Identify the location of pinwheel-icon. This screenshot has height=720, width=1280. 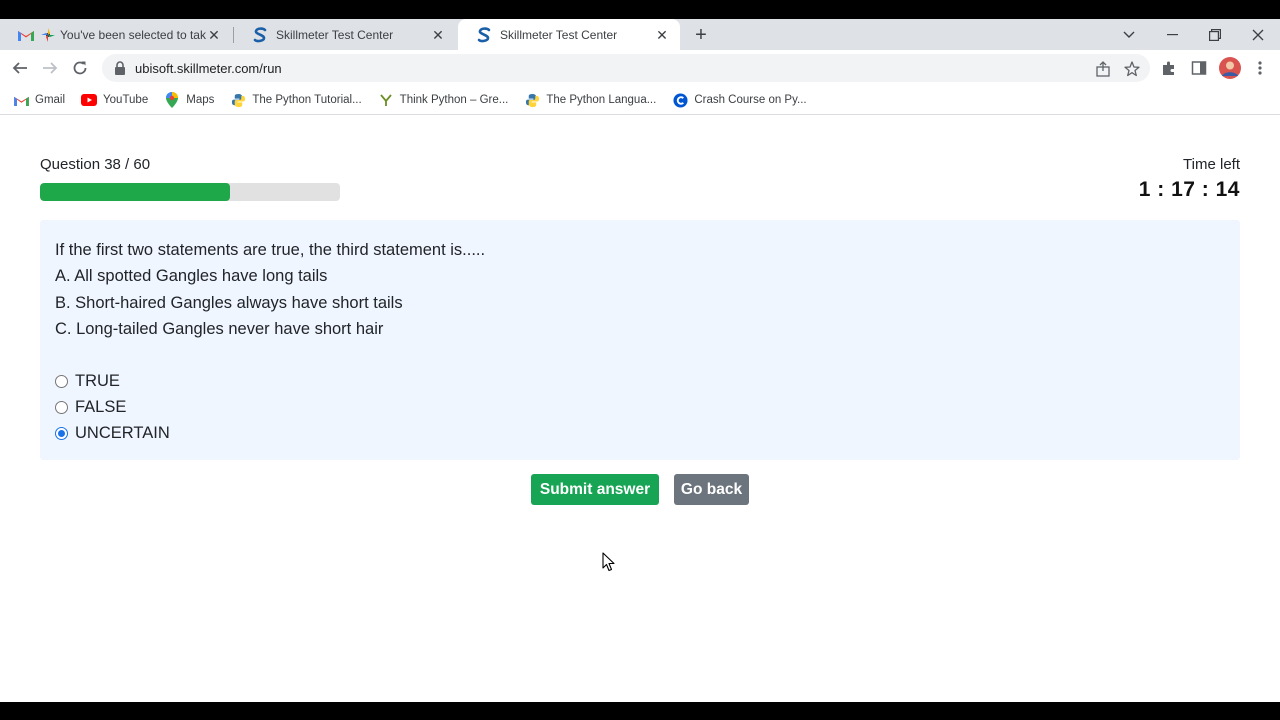
(48, 35).